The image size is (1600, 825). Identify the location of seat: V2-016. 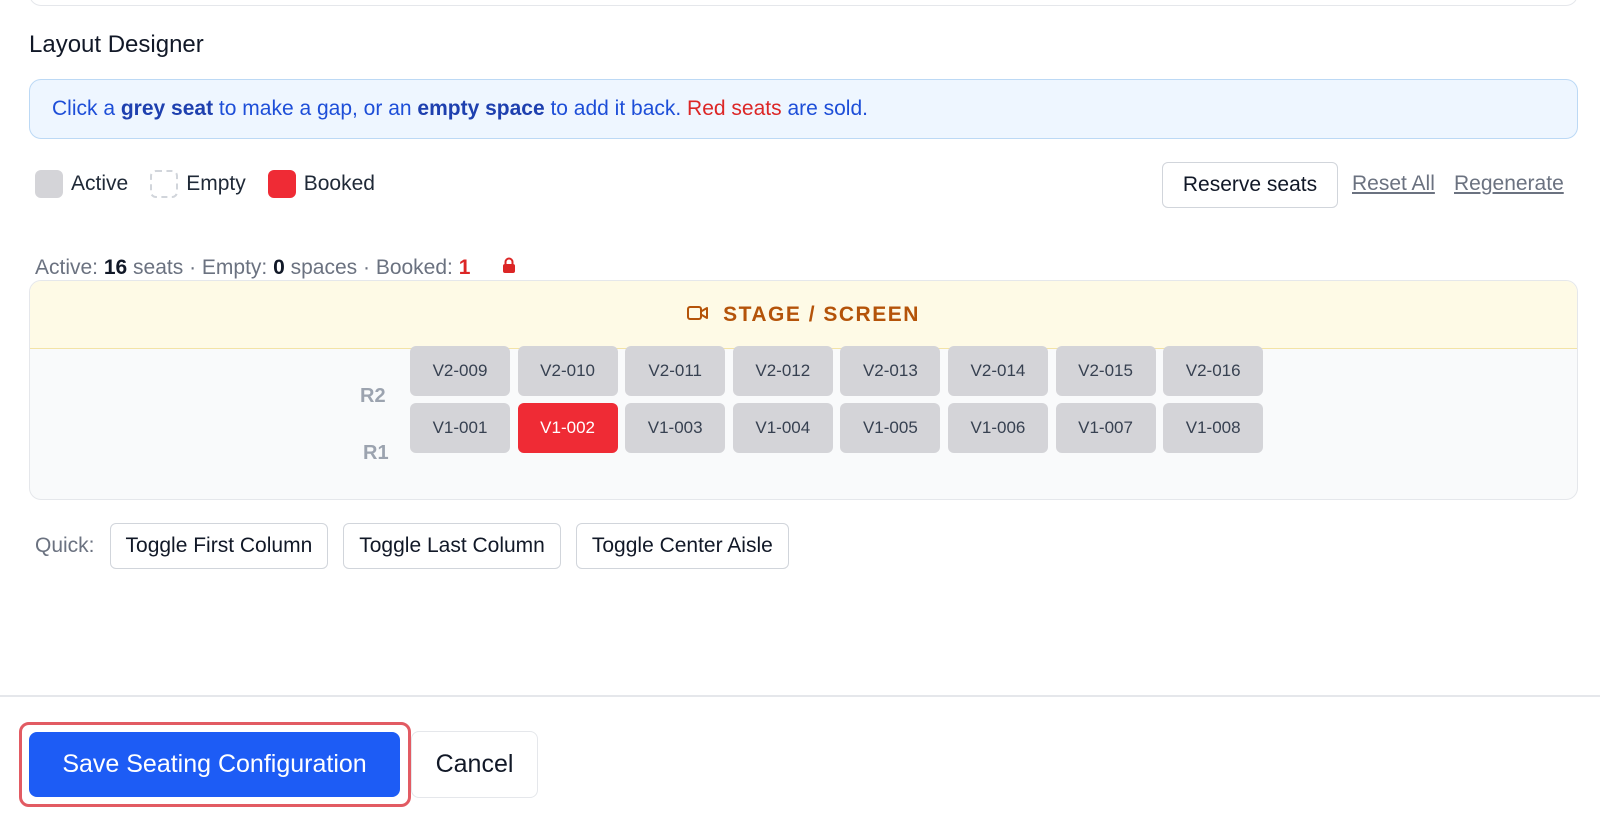
(1213, 371).